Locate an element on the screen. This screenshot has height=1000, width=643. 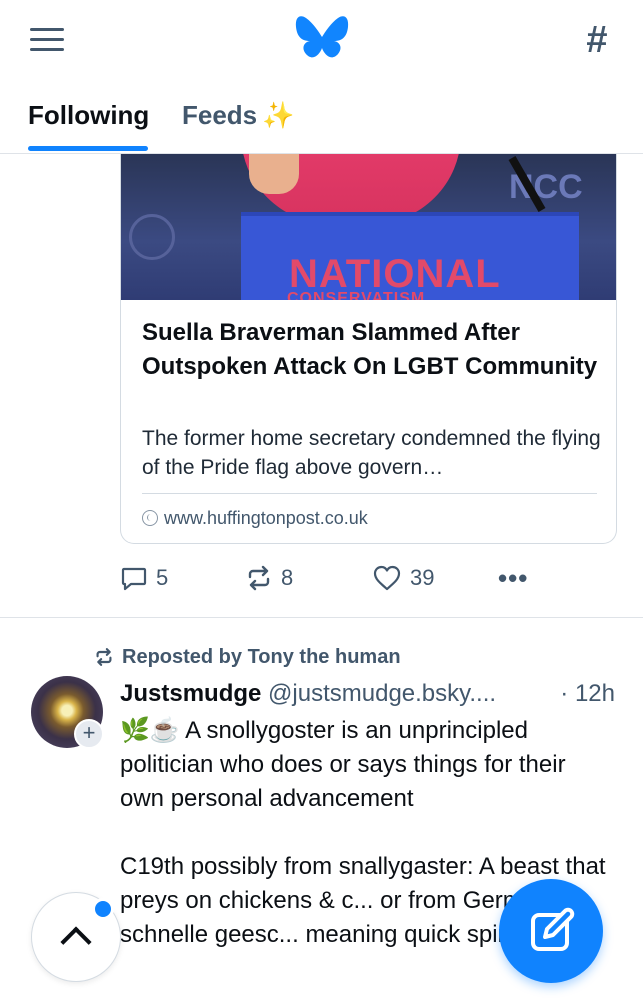
repost-button: 8 is located at coordinates (269, 578).